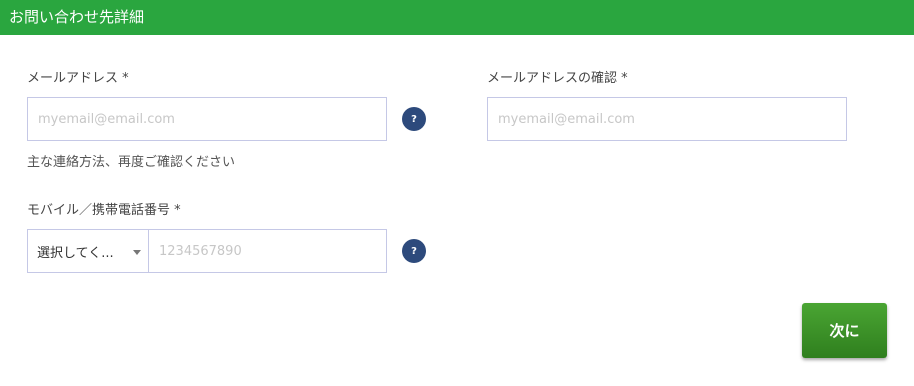  Describe the element at coordinates (267, 251) in the screenshot. I see `mobile-number-input` at that location.